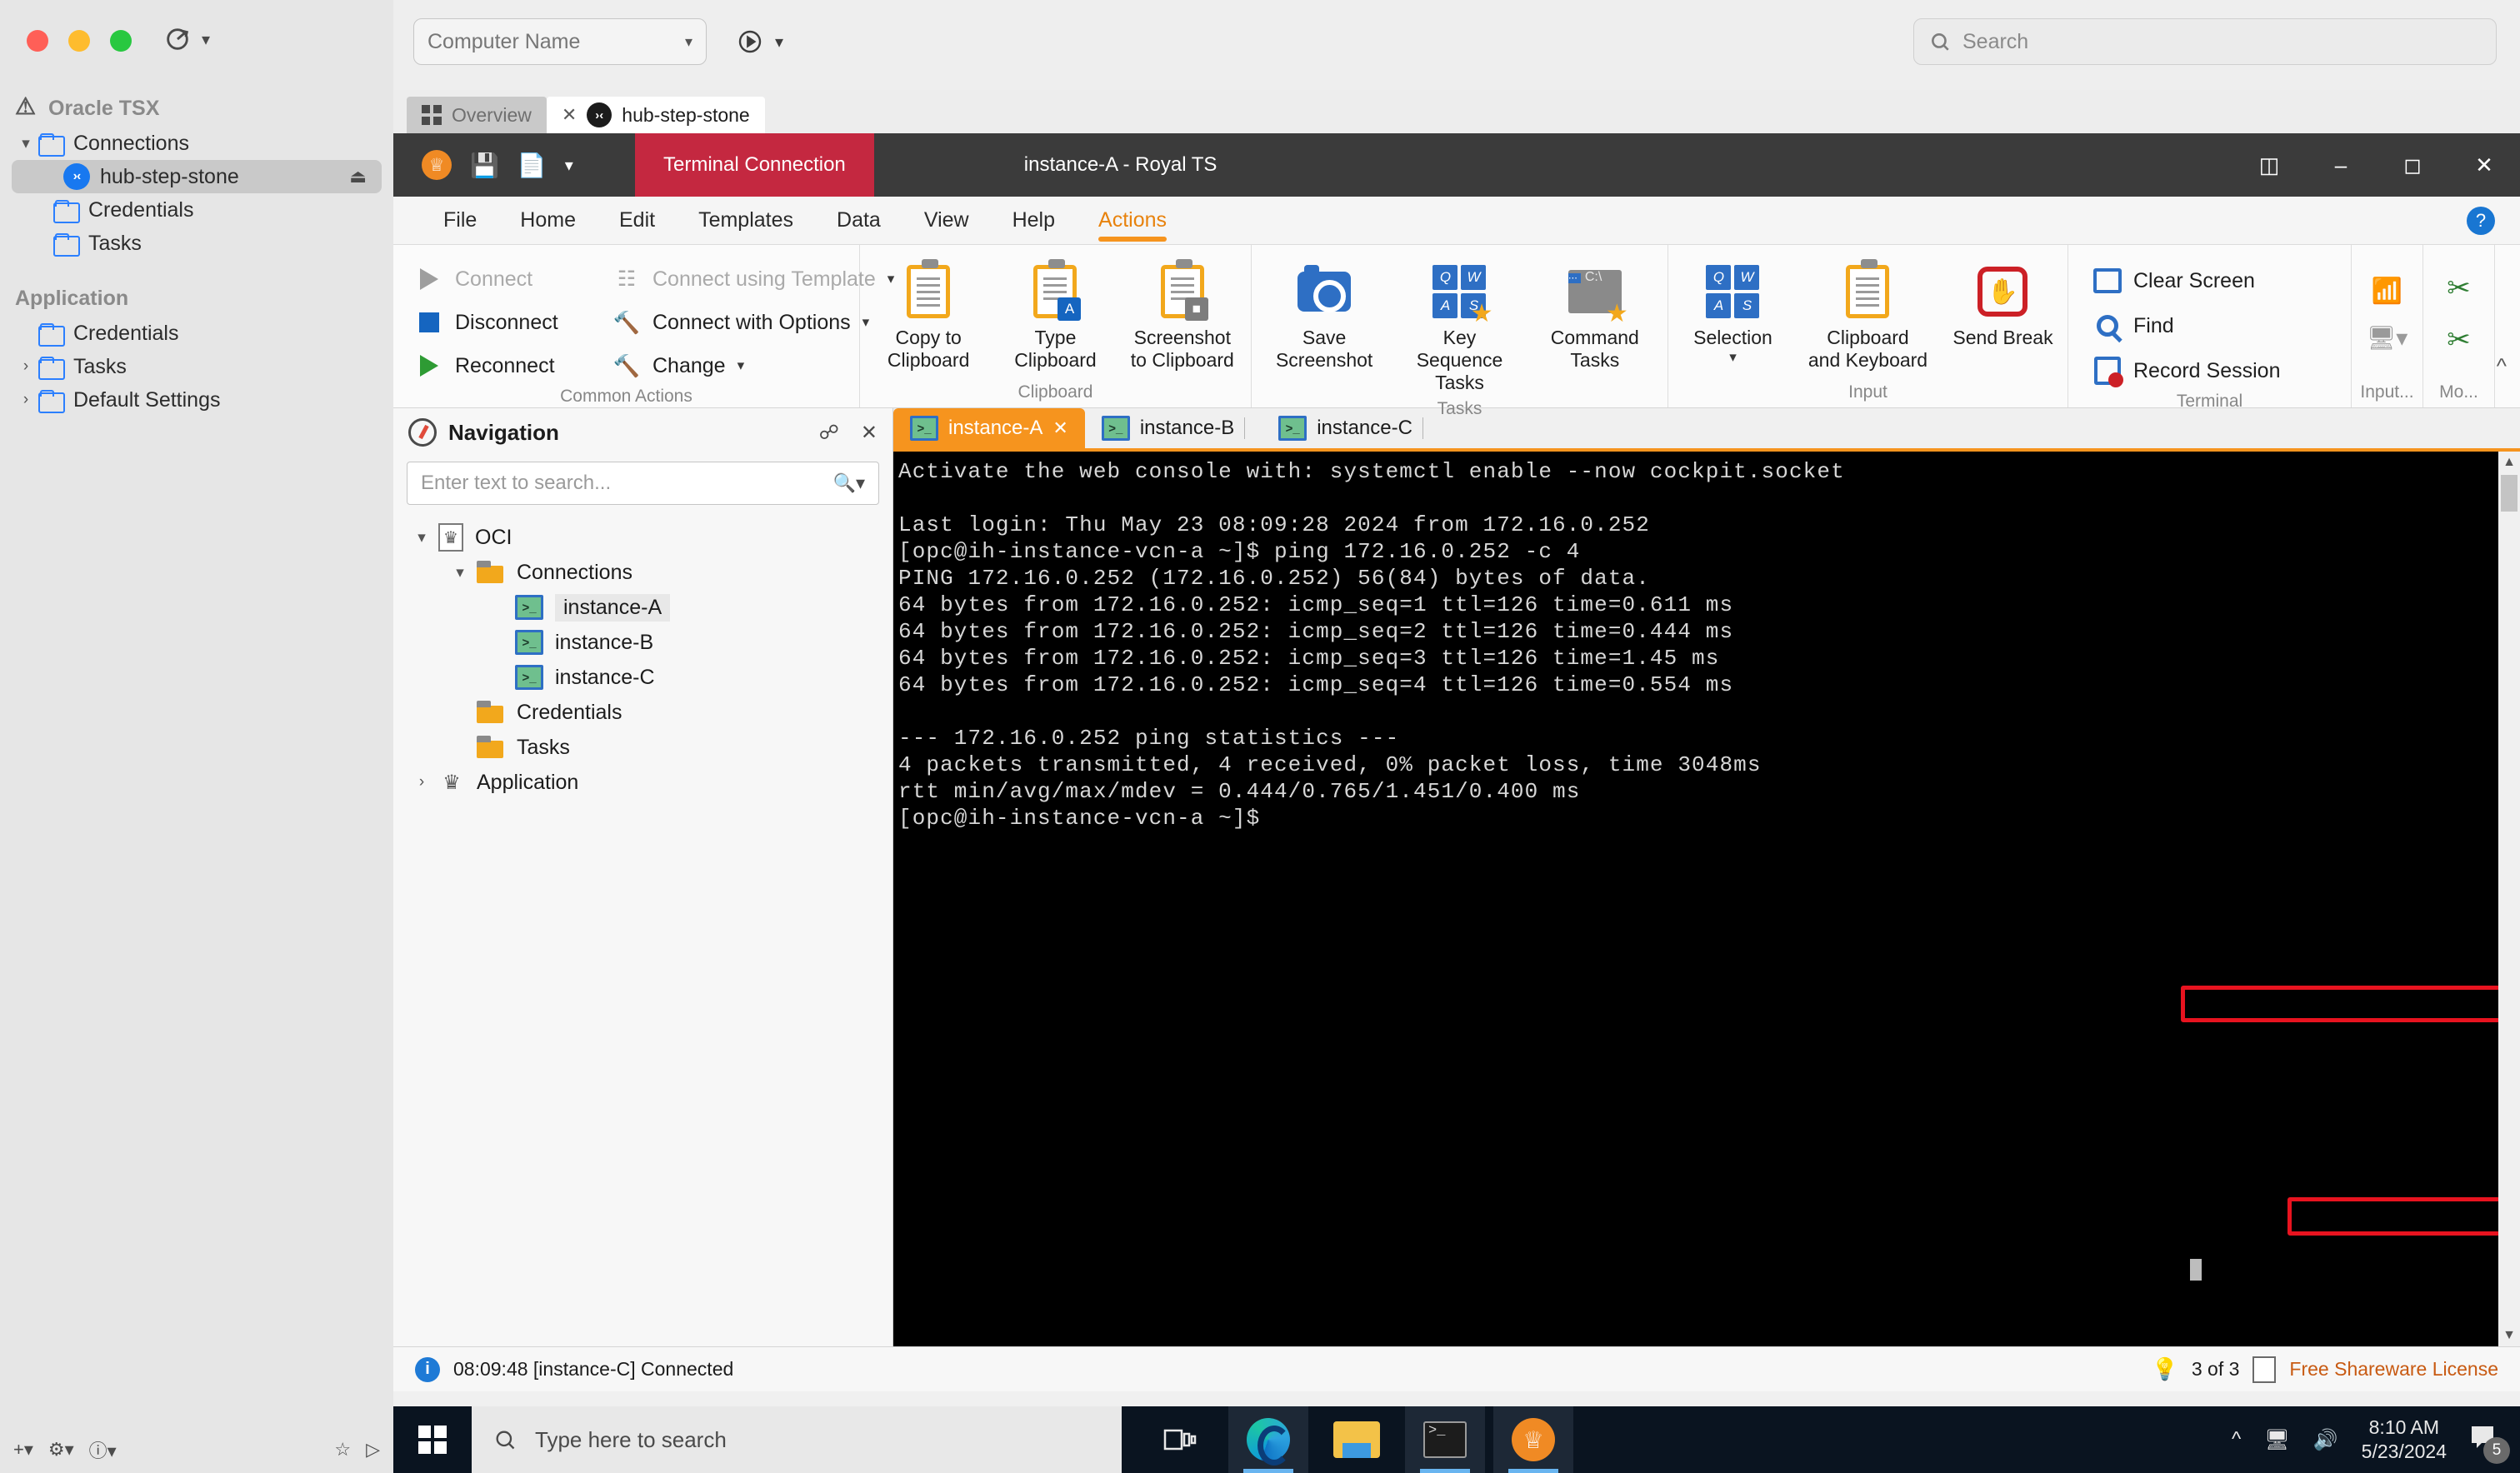  I want to click on settings-icon: ⚙▾, so click(61, 1450).